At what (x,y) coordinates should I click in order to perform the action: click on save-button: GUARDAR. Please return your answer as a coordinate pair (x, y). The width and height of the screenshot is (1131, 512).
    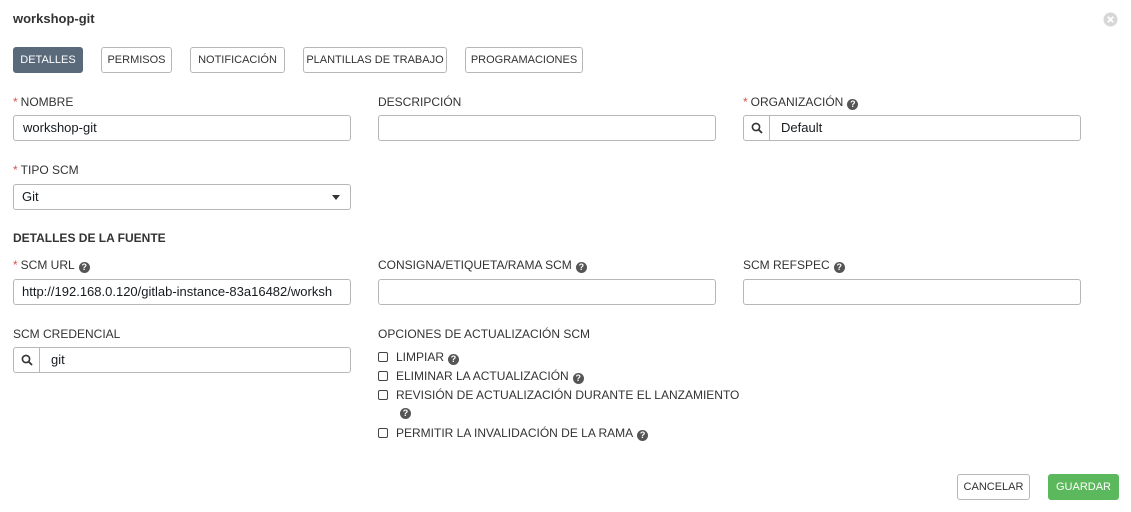
    Looking at the image, I should click on (1083, 487).